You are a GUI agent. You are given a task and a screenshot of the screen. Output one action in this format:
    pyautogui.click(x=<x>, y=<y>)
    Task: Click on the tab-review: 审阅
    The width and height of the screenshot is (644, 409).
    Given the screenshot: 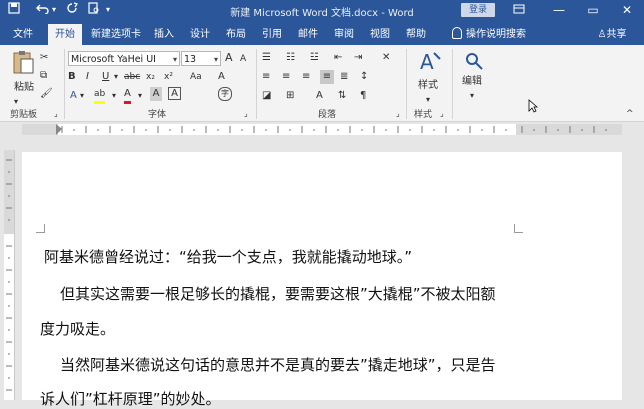 What is the action you would take?
    pyautogui.click(x=344, y=34)
    